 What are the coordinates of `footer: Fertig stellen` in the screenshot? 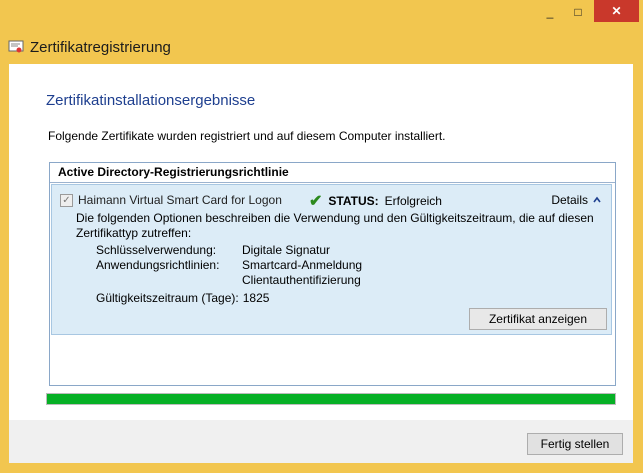 It's located at (321, 441).